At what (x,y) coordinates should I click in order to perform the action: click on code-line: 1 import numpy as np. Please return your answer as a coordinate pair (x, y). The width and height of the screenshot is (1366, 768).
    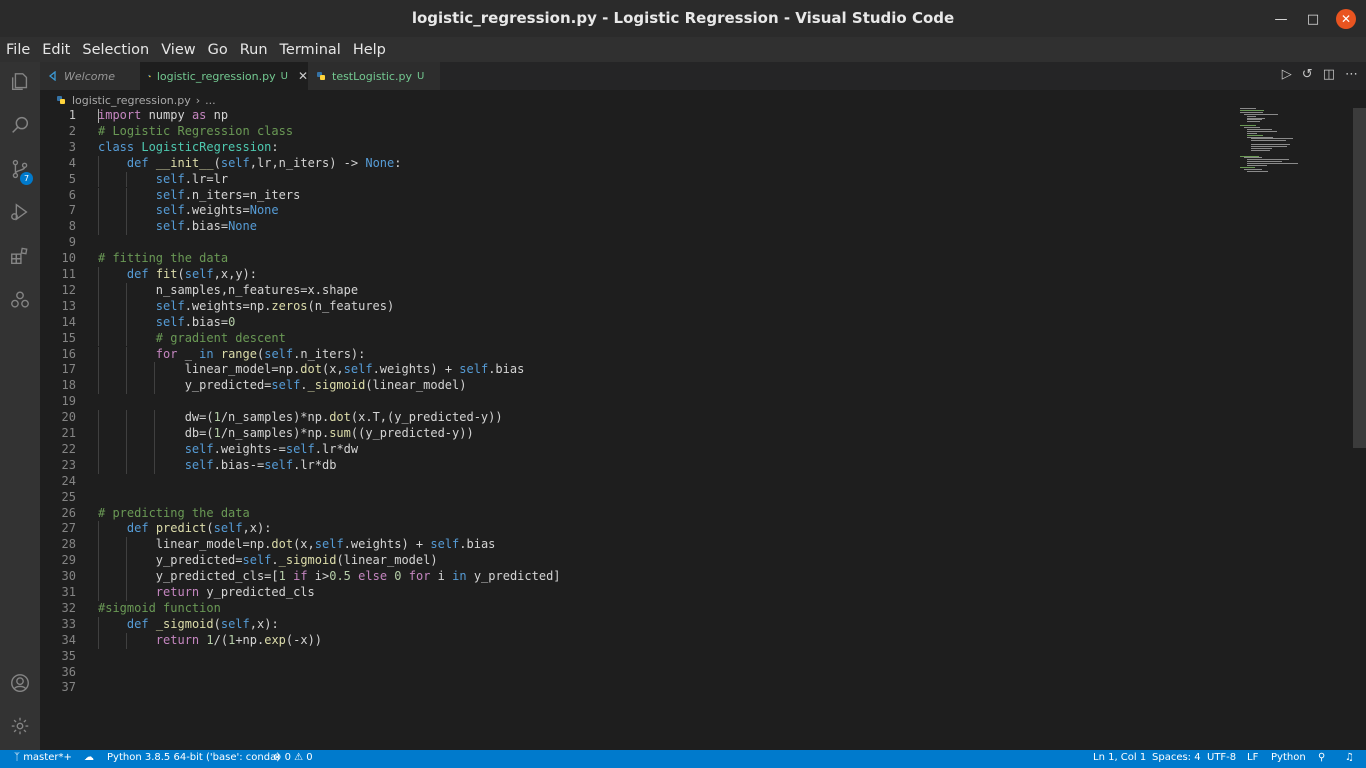
    Looking at the image, I should click on (640, 116).